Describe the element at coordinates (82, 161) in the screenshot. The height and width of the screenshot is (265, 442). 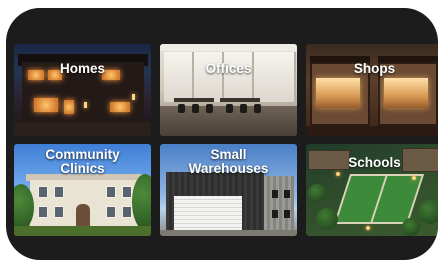
I see `tile-community-clinics-label: Community Clinics` at that location.